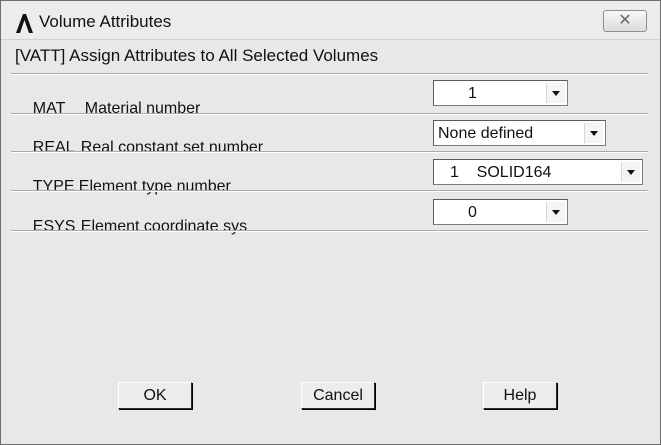 Image resolution: width=661 pixels, height=445 pixels. I want to click on window-title: Volume Attributes, so click(105, 21).